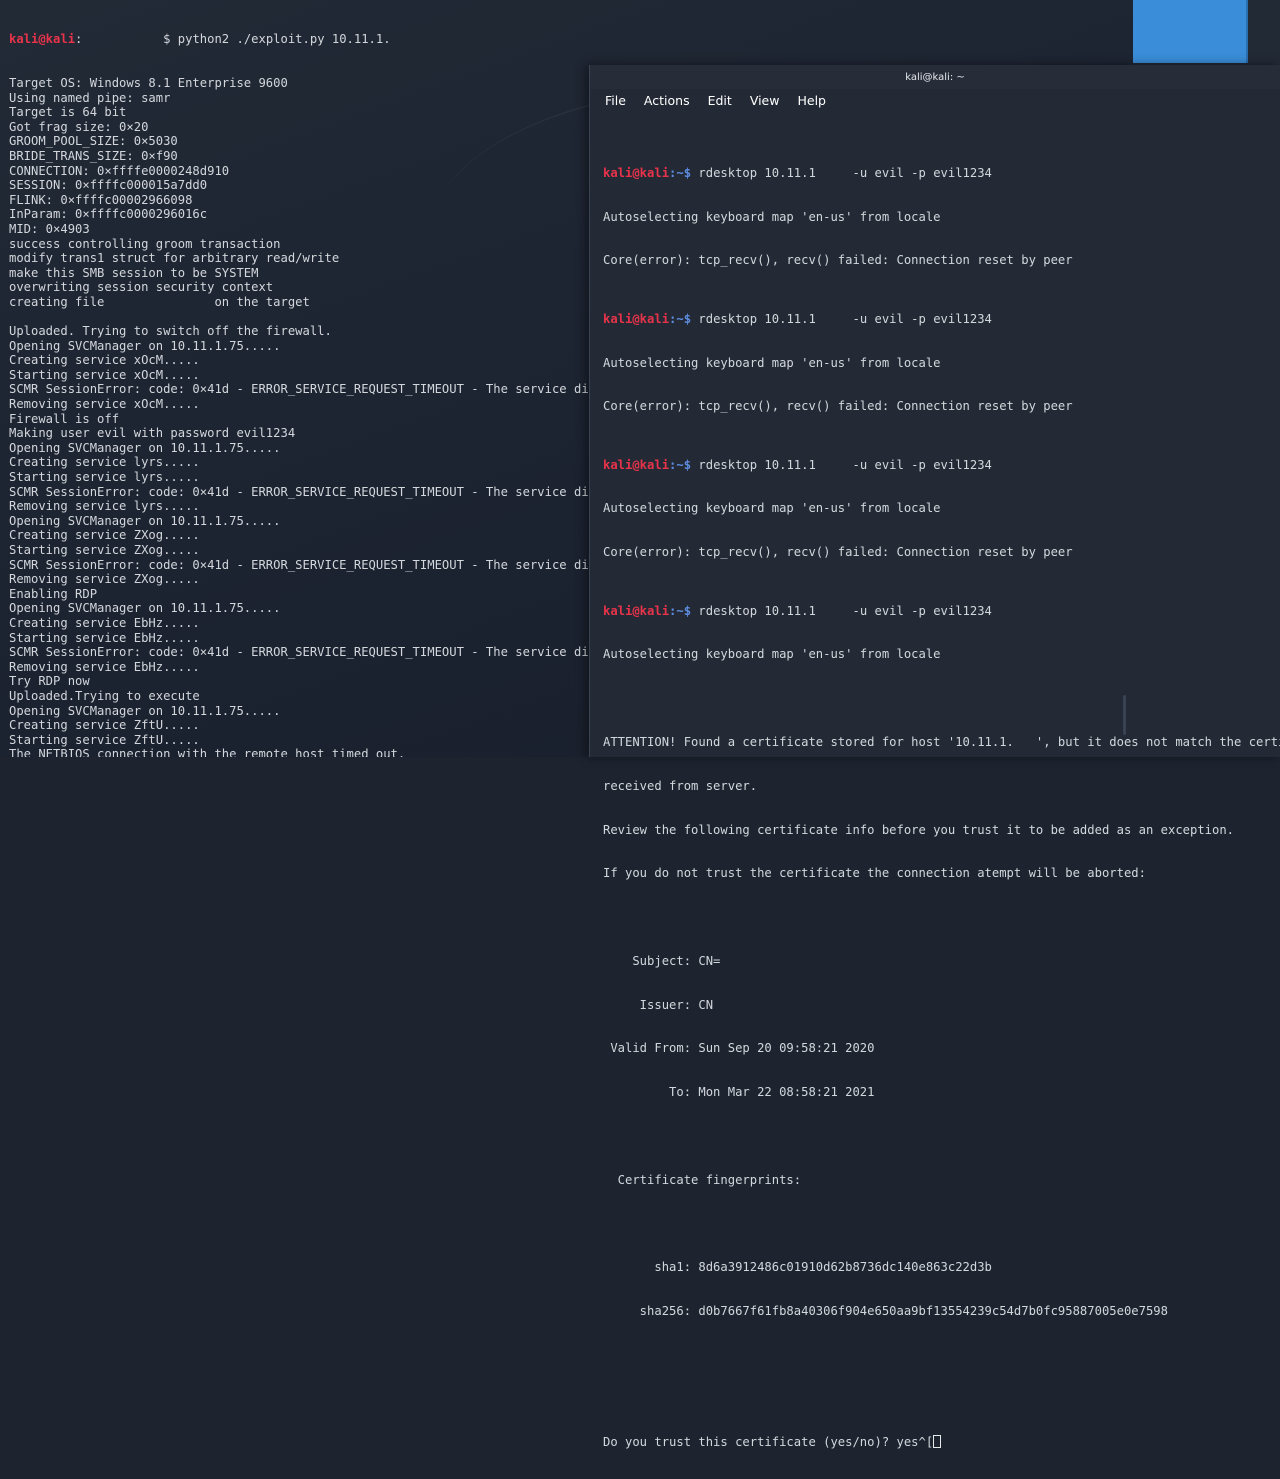 The image size is (1280, 1479). What do you see at coordinates (811, 100) in the screenshot?
I see `menu-help: Help` at bounding box center [811, 100].